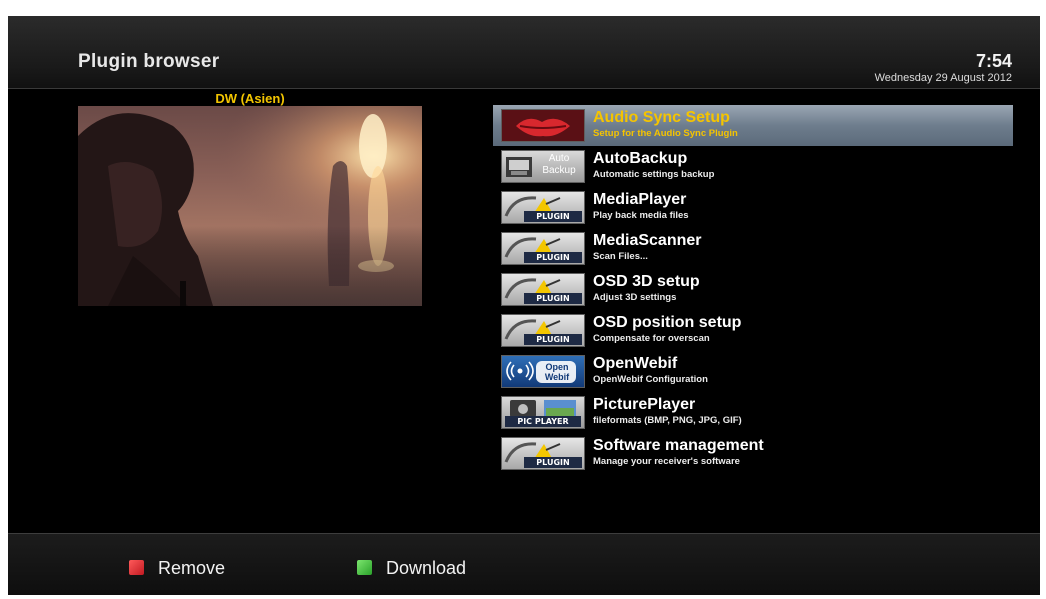  Describe the element at coordinates (557, 372) in the screenshot. I see `icon-text: Open Webif` at that location.